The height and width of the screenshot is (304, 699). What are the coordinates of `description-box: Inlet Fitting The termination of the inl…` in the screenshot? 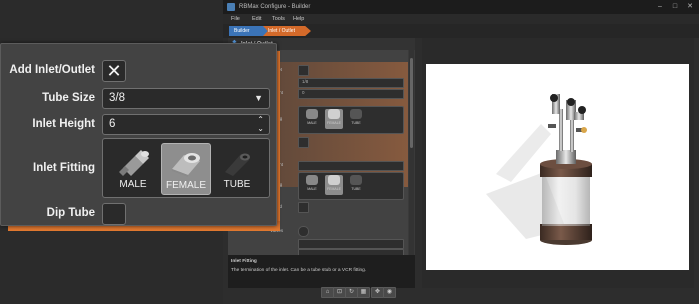 It's located at (321, 271).